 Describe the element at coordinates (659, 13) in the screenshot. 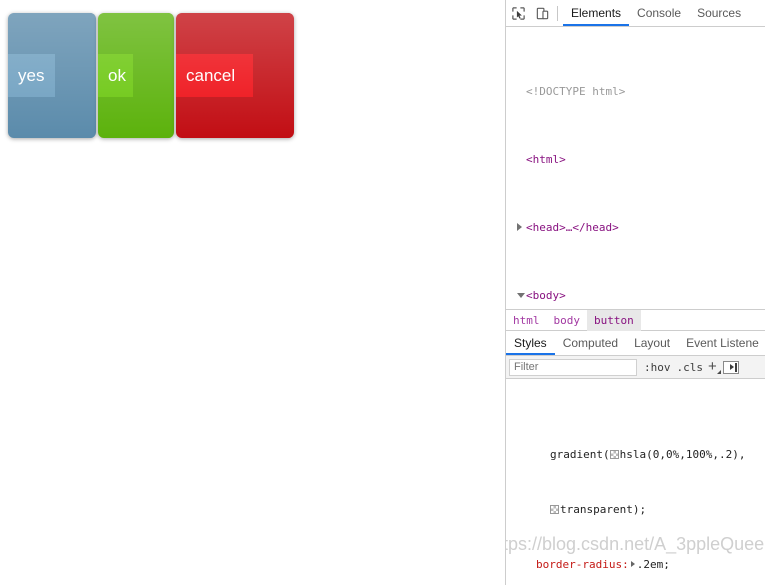

I see `tab-console: Console` at that location.